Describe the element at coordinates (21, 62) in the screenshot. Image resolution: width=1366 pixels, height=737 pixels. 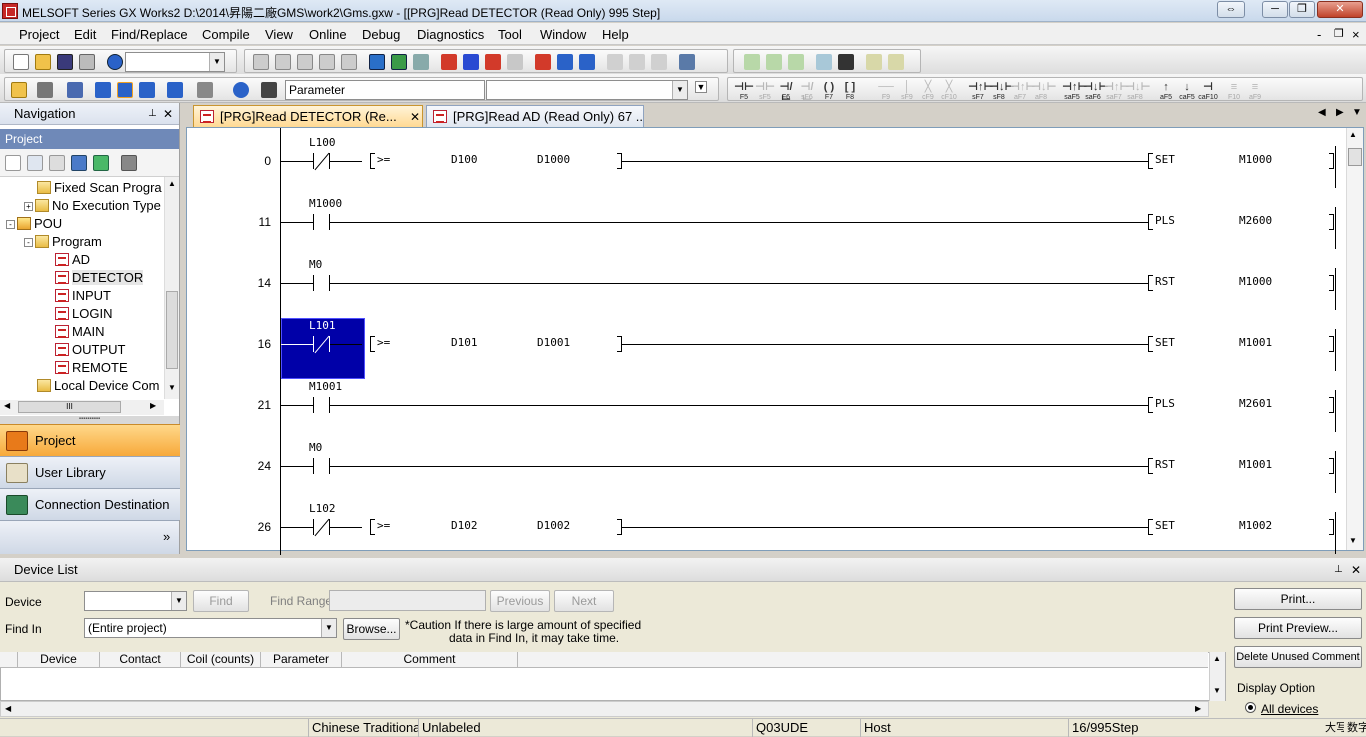
I see `new-file-icon` at that location.